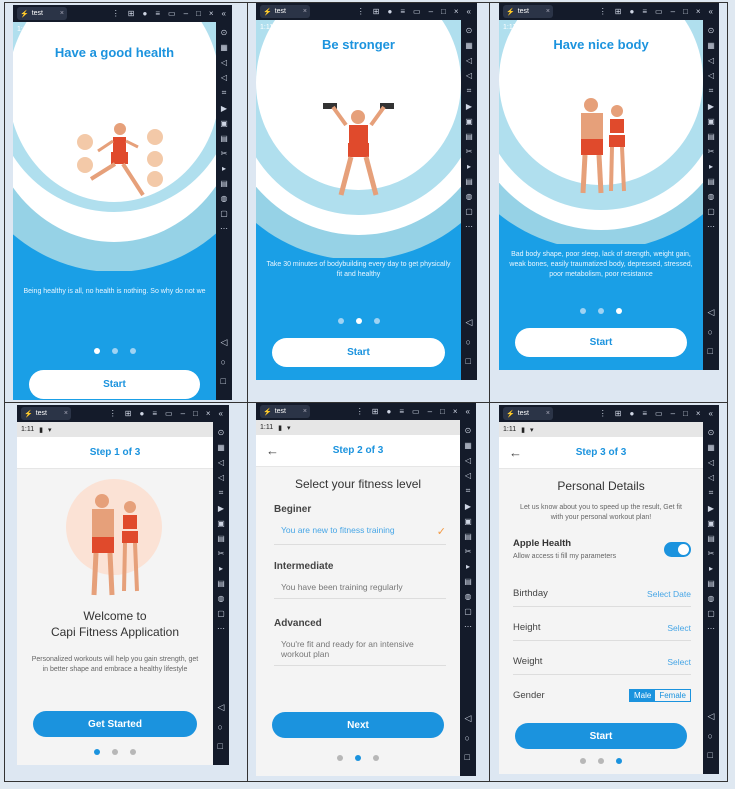  Describe the element at coordinates (293, 509) in the screenshot. I see `level-name: Beginer` at that location.